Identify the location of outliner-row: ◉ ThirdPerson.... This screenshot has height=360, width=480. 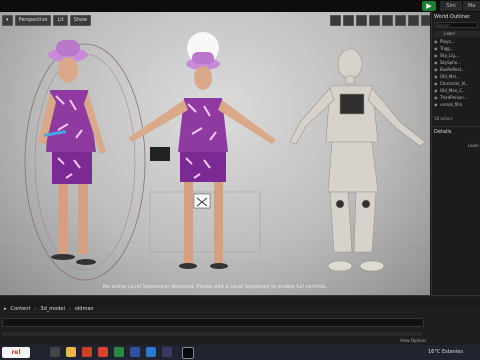
(457, 98).